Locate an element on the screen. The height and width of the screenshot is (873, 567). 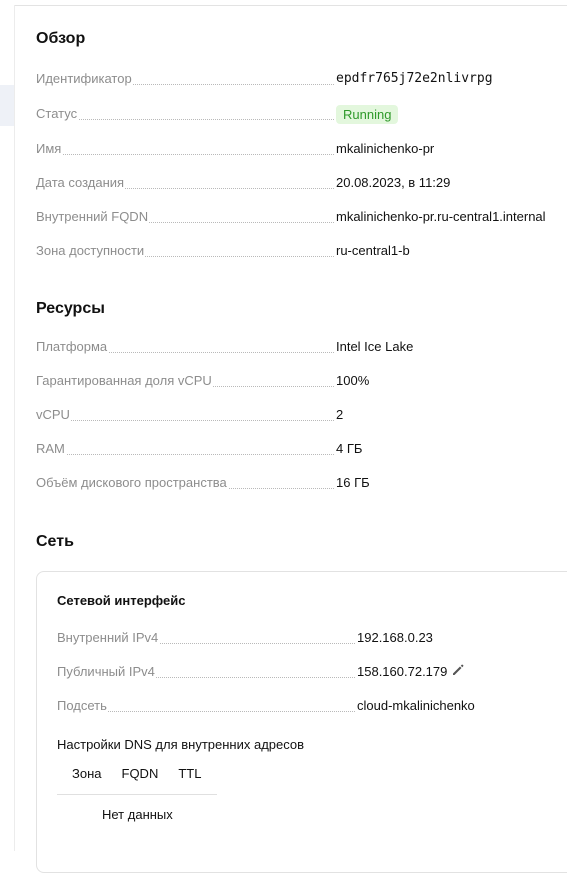
status-badge: Running is located at coordinates (367, 114).